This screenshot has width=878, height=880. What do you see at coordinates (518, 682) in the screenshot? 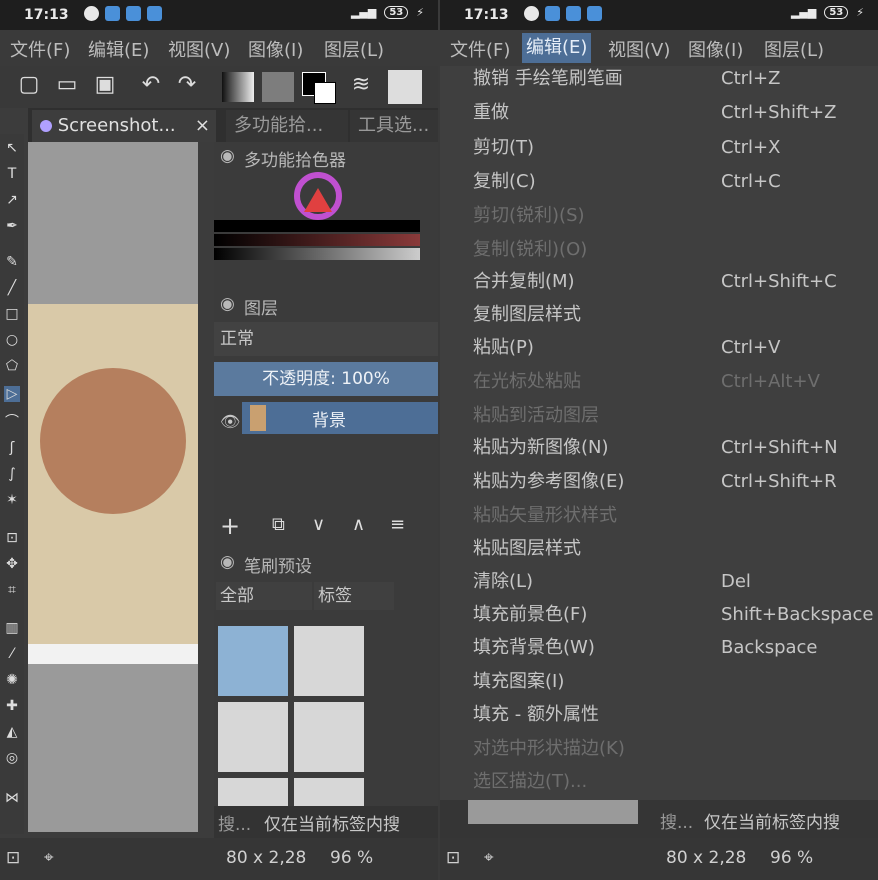
I see `edit-menu-item: 填充图案(I)` at bounding box center [518, 682].